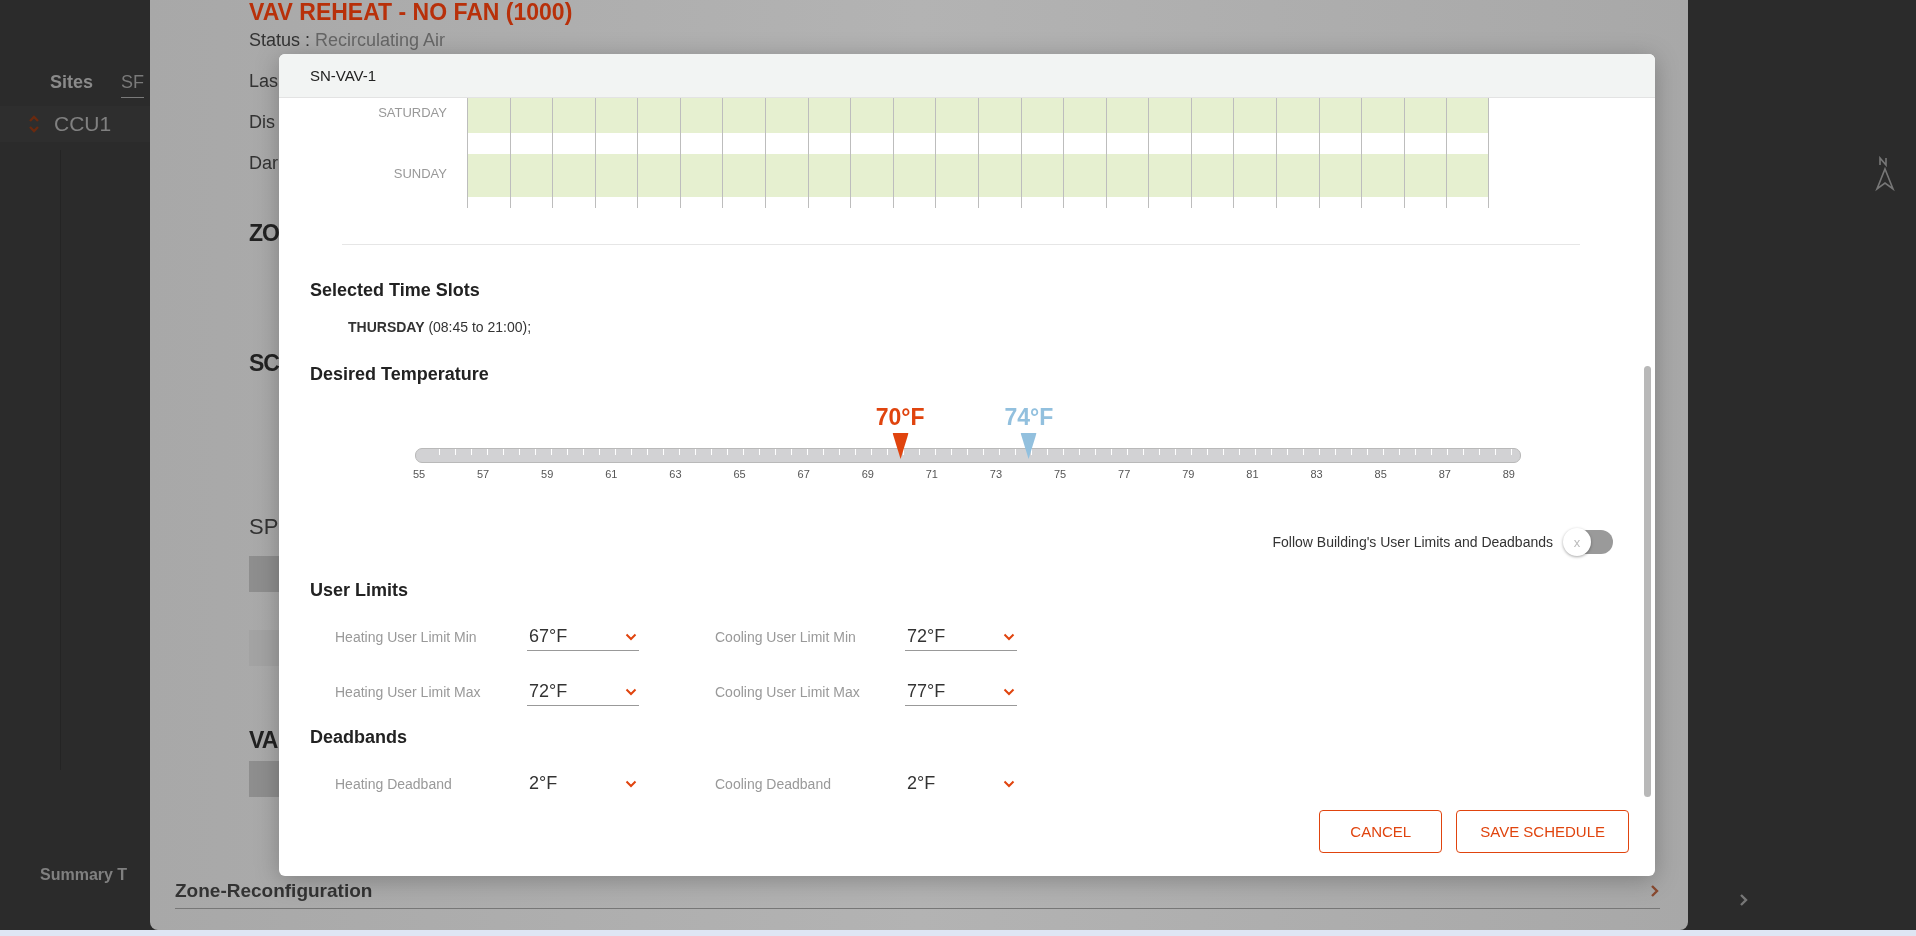 Image resolution: width=1916 pixels, height=936 pixels. I want to click on scale-label: 65, so click(739, 474).